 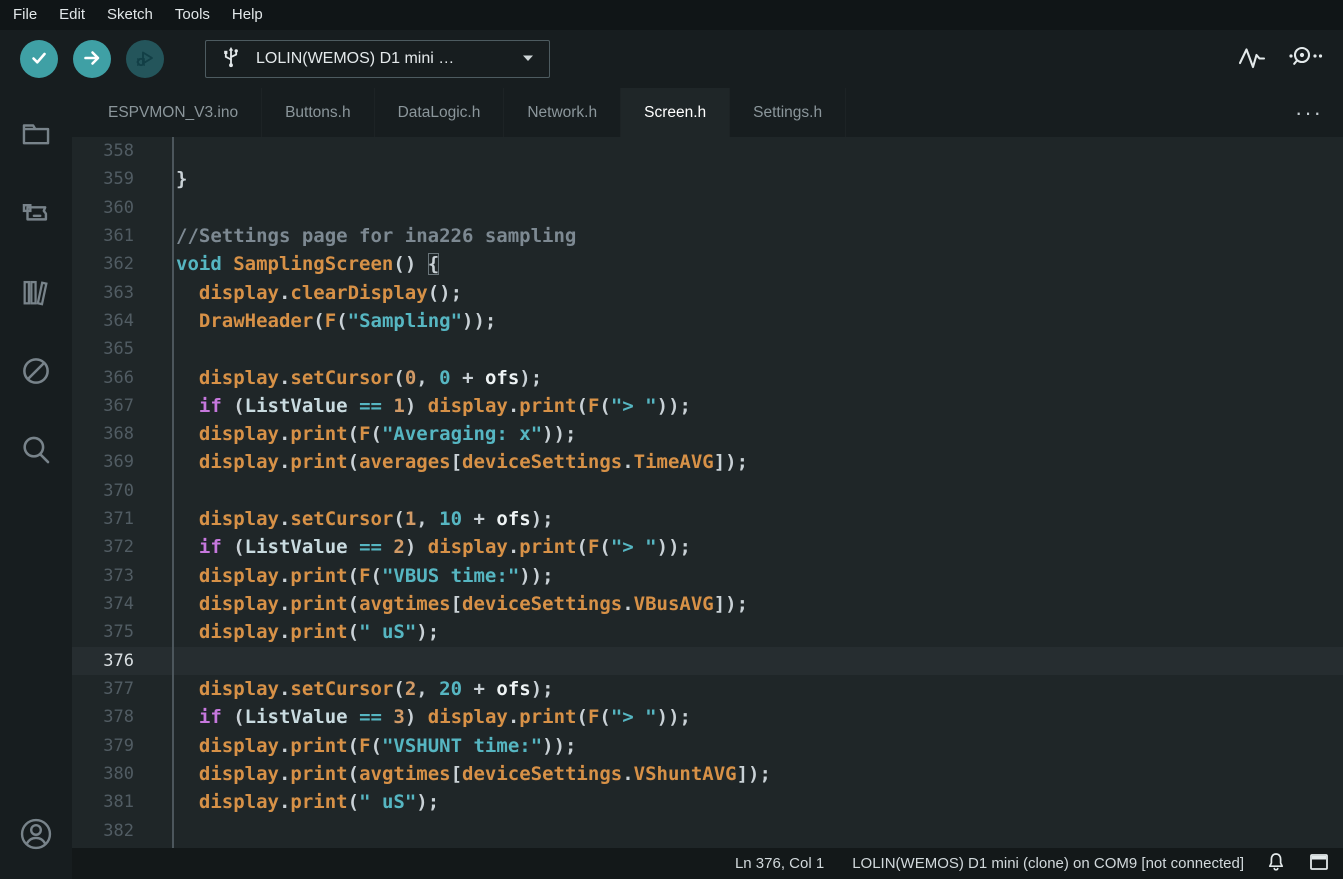 What do you see at coordinates (707, 349) in the screenshot?
I see `code-line: 365` at bounding box center [707, 349].